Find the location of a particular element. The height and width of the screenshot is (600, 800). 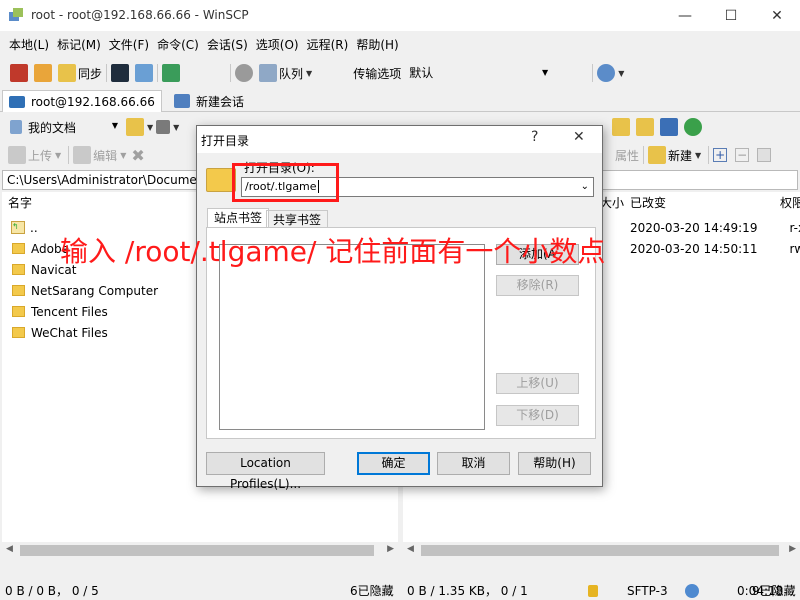

table-row: 2020-03-20 14:50:11 rw- is located at coordinates (715, 248).